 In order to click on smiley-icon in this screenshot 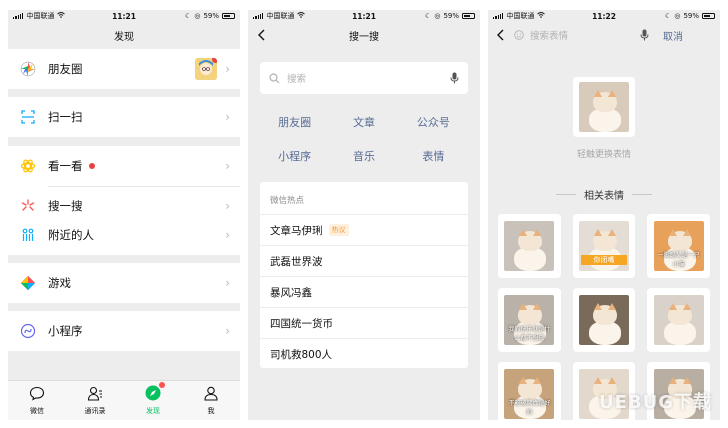, I will do `click(519, 35)`.